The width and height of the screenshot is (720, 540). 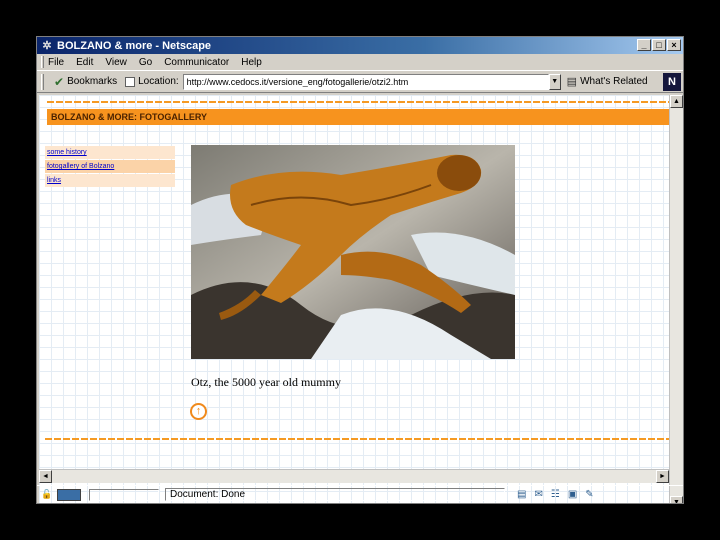 I want to click on nav-link-fotogallery: fotogallery of Bolzano, so click(x=110, y=166).